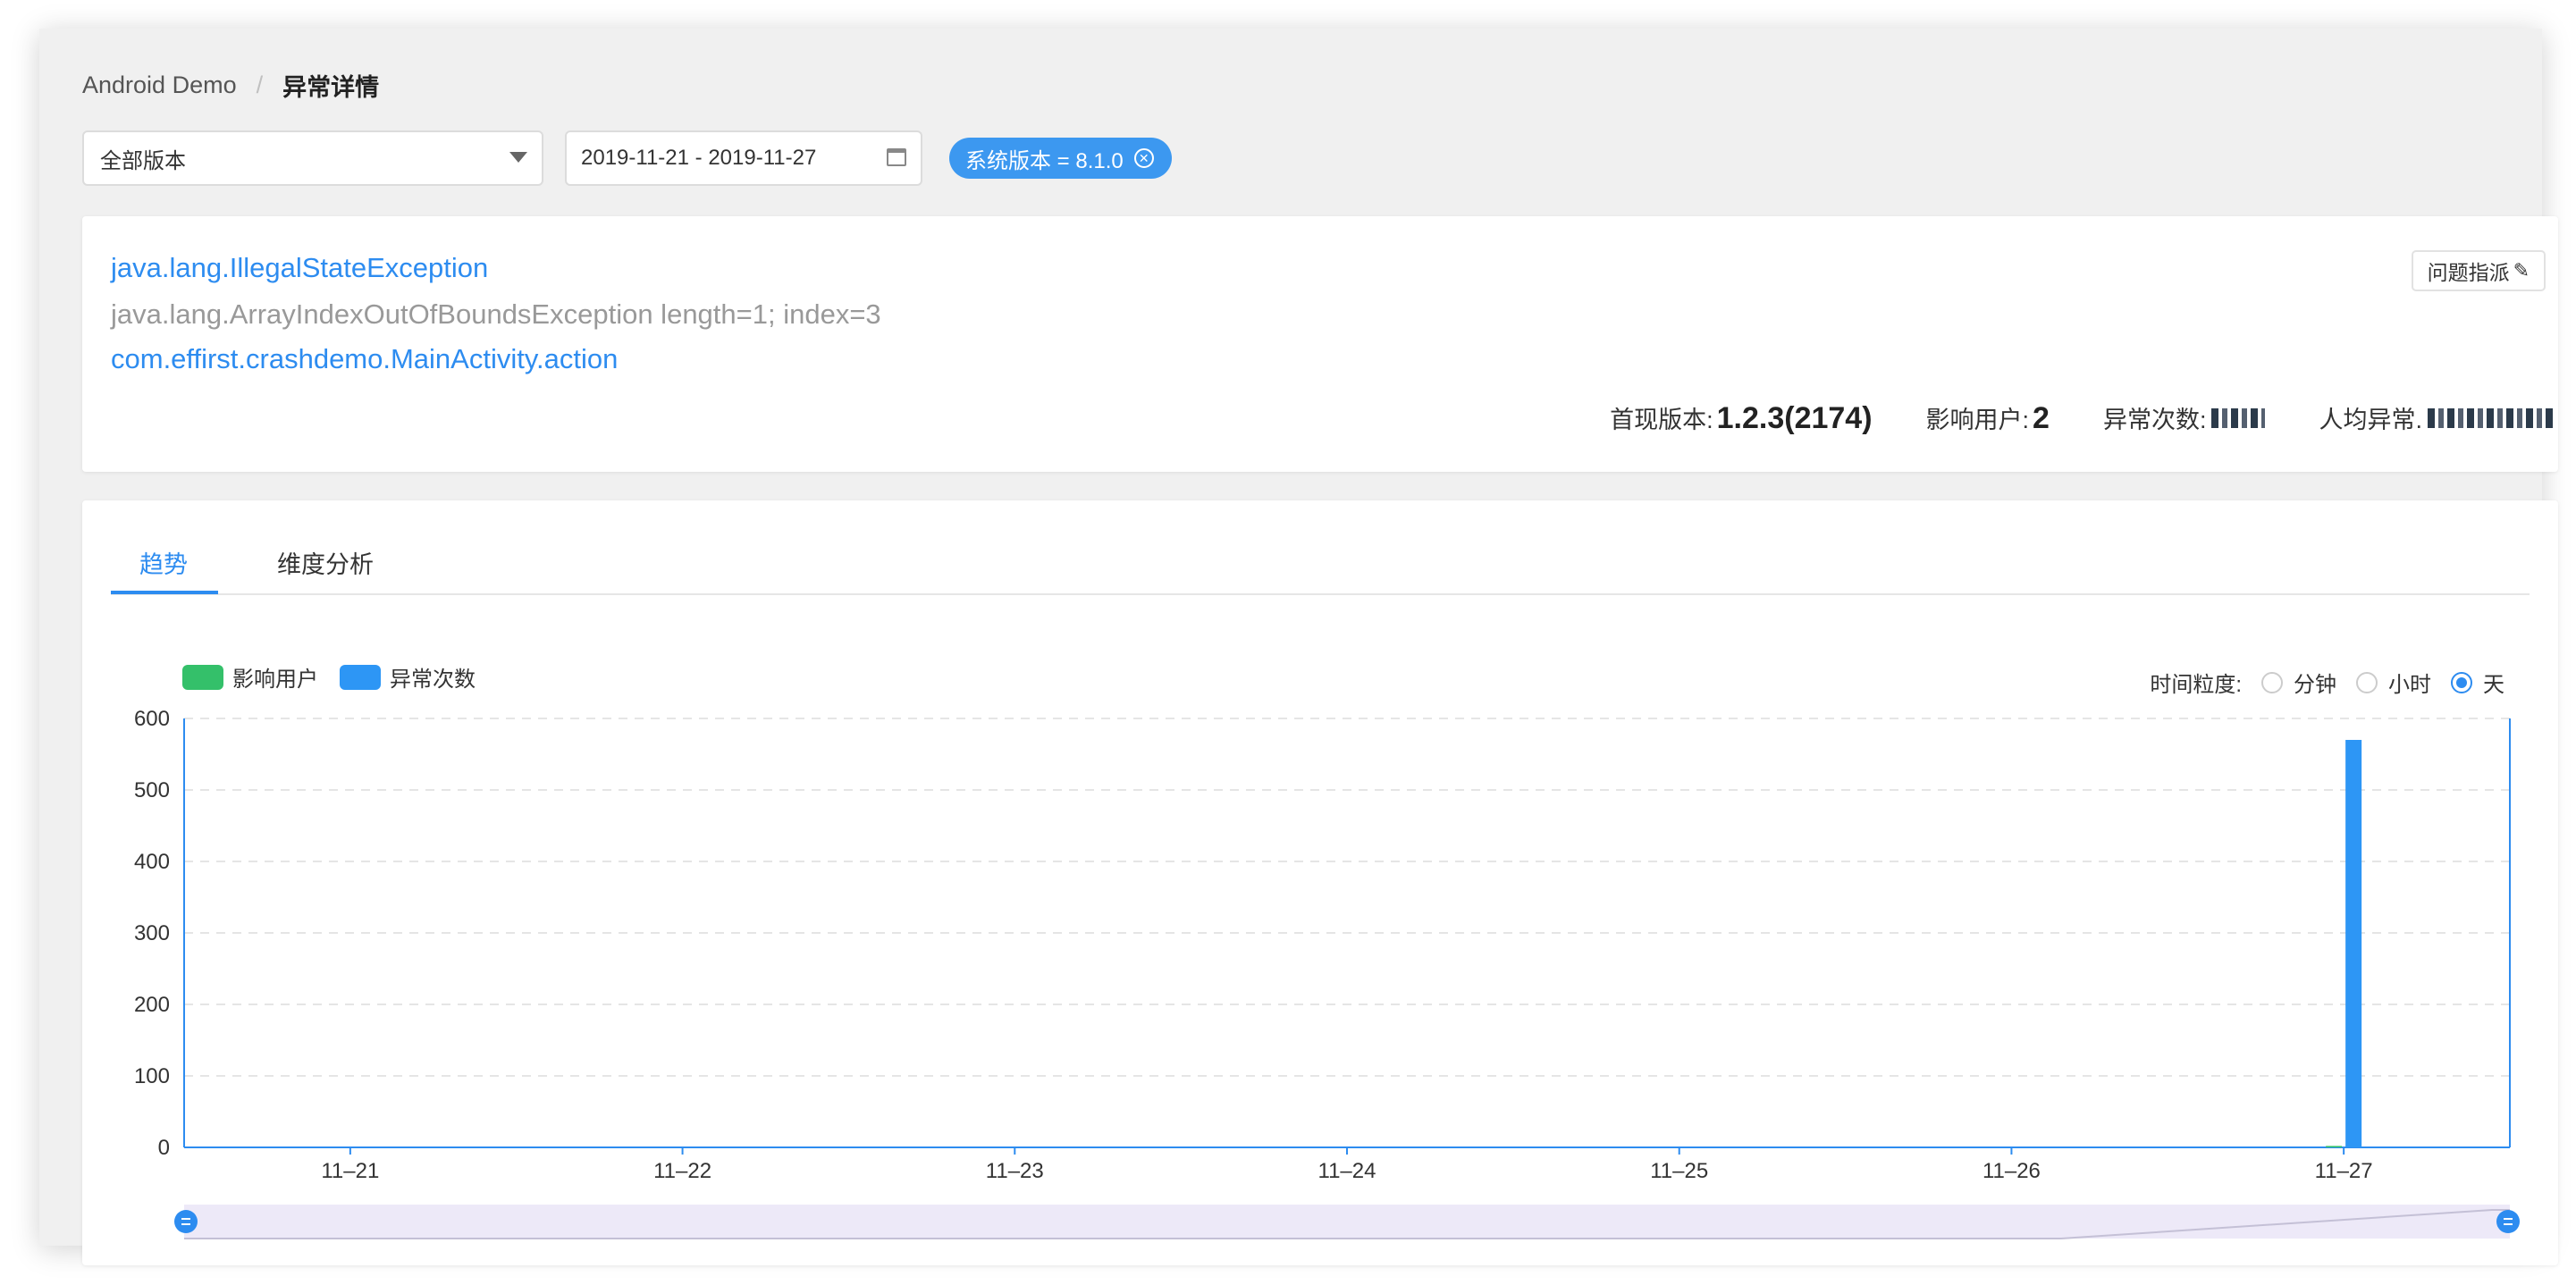 Image resolution: width=2576 pixels, height=1285 pixels. Describe the element at coordinates (2468, 272) in the screenshot. I see `assign-issue-label: 问题指派` at that location.